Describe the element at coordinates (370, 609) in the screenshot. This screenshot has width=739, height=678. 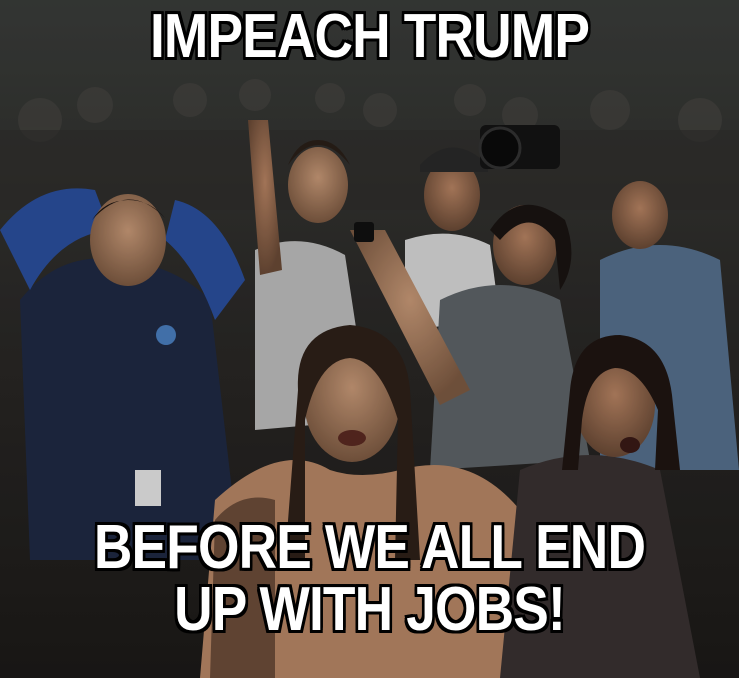
I see `bottom-caption-line-2: UP WITH JOBS!` at that location.